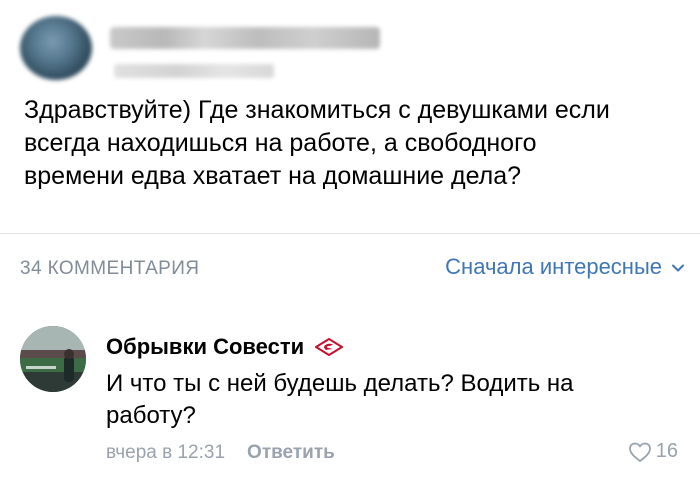  What do you see at coordinates (205, 347) in the screenshot?
I see `comment-author-name: Обрывки Совести` at bounding box center [205, 347].